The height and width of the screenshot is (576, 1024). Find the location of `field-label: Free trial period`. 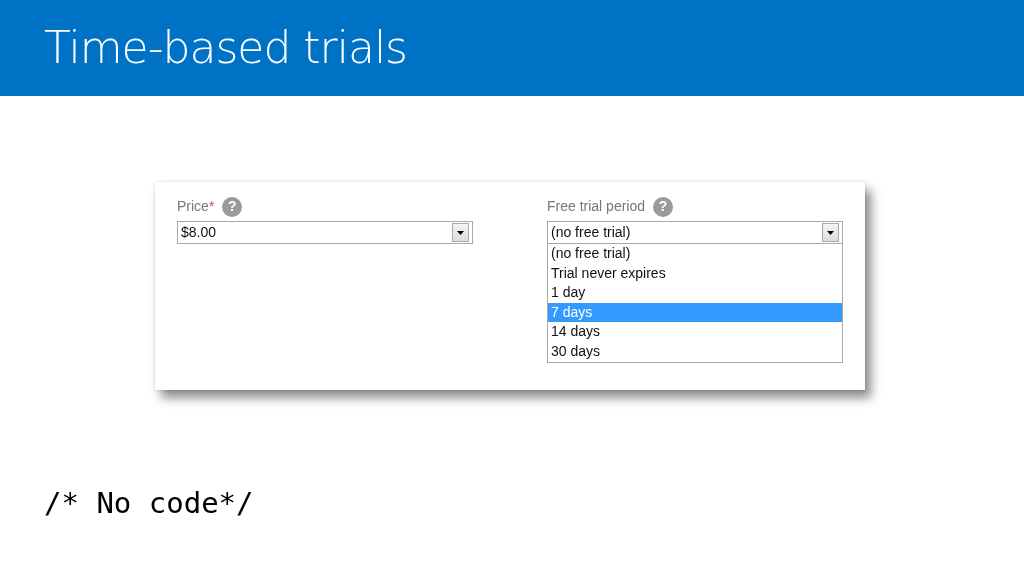

field-label: Free trial period is located at coordinates (596, 206).